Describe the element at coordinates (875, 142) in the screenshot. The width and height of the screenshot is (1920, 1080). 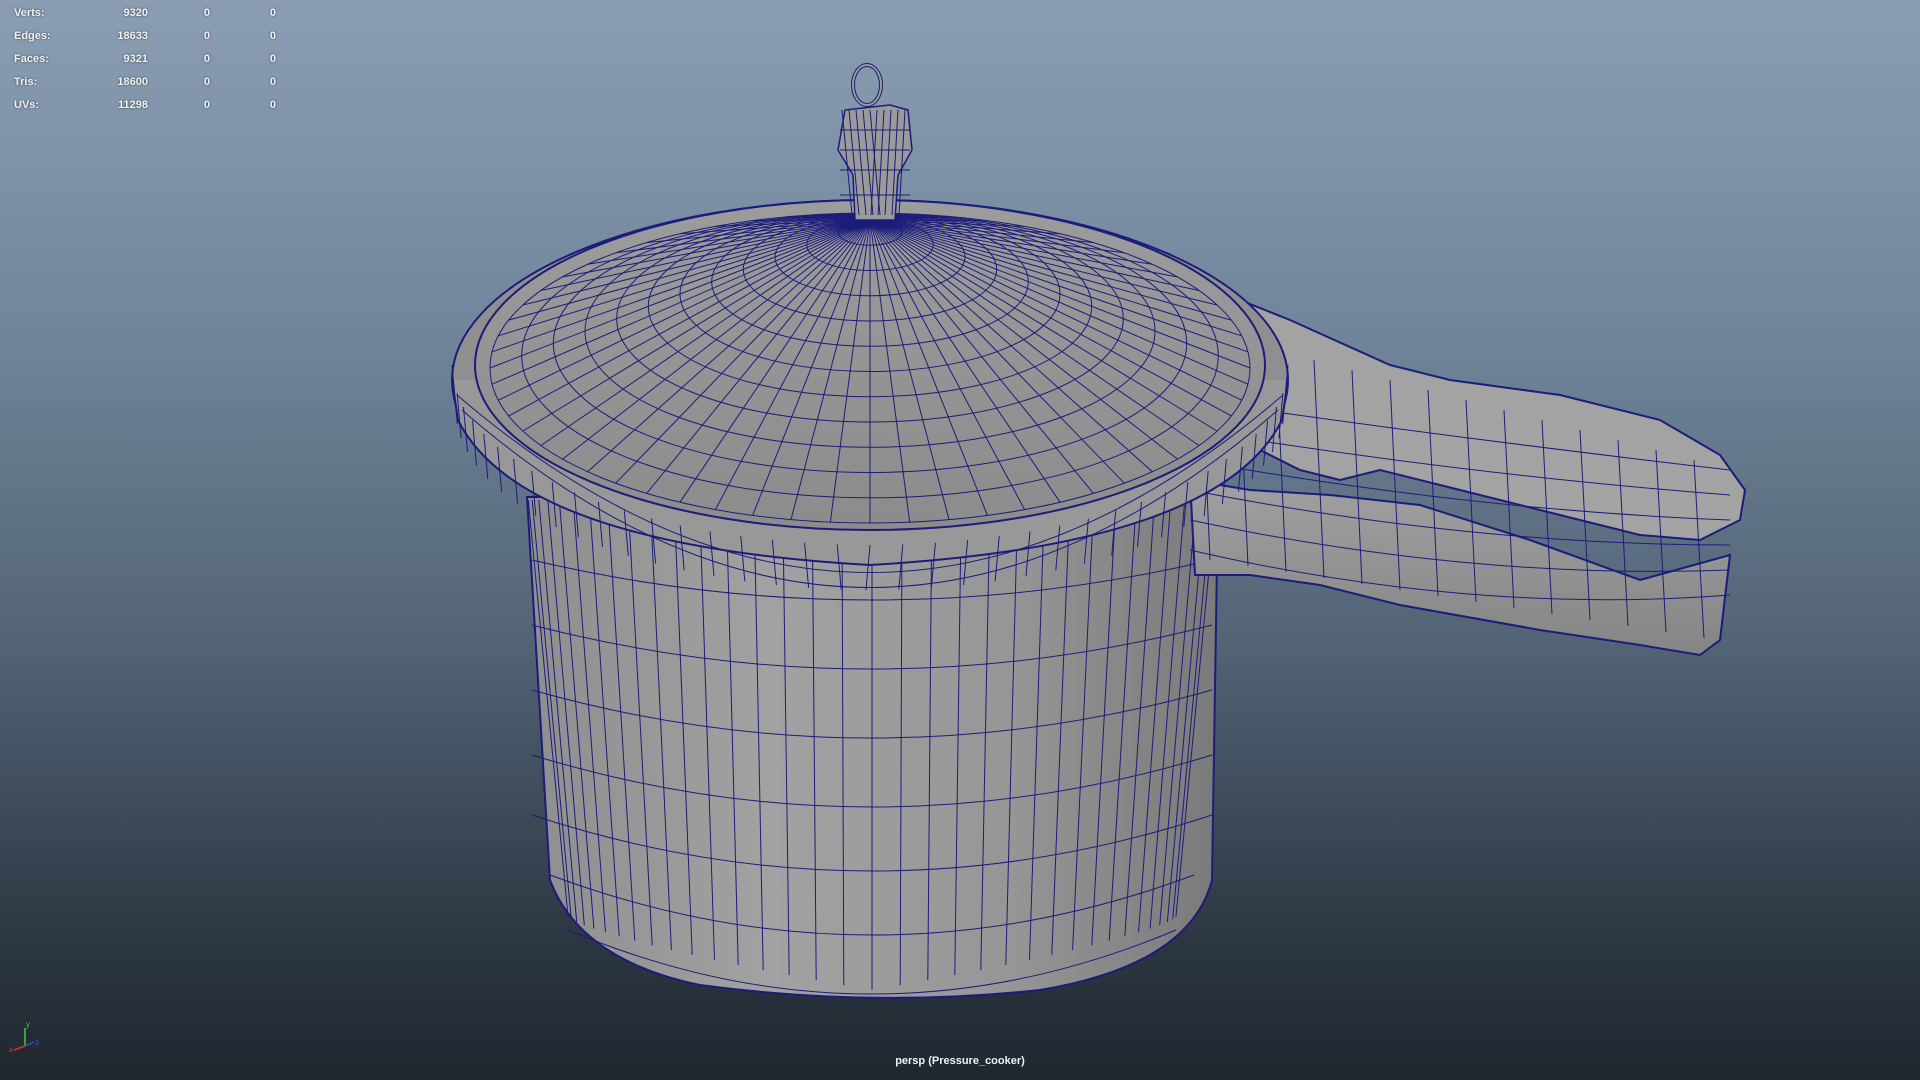
I see `lid-knob` at that location.